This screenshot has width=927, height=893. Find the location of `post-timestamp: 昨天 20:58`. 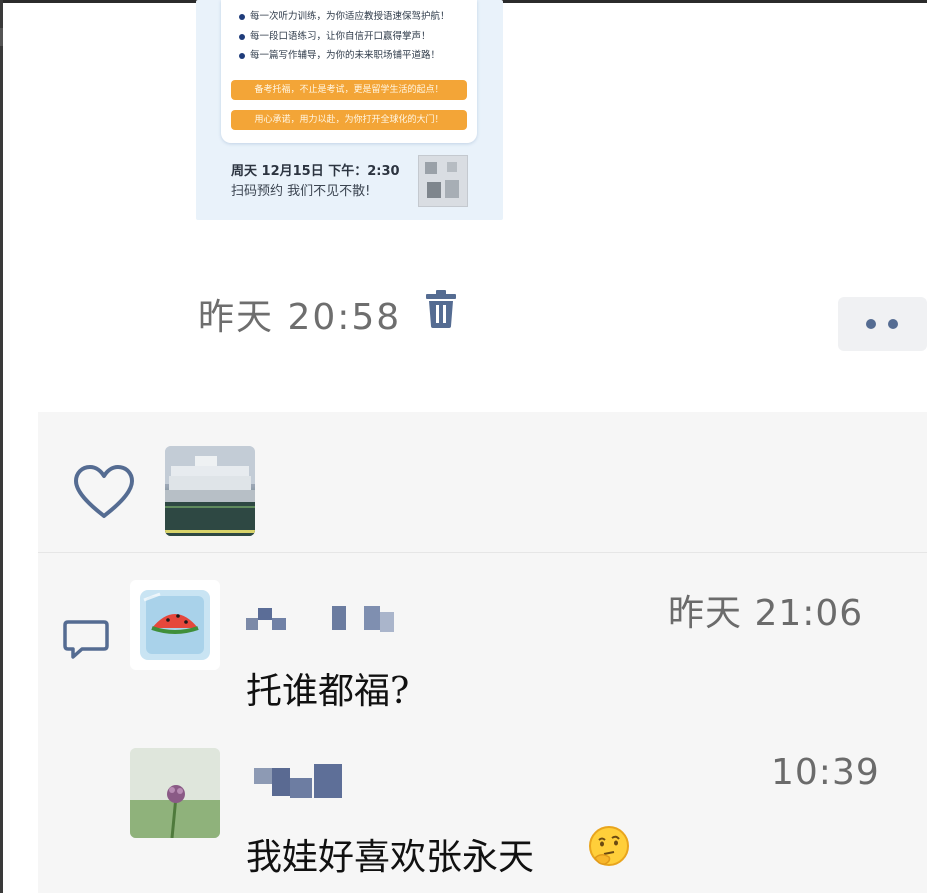

post-timestamp: 昨天 20:58 is located at coordinates (300, 317).